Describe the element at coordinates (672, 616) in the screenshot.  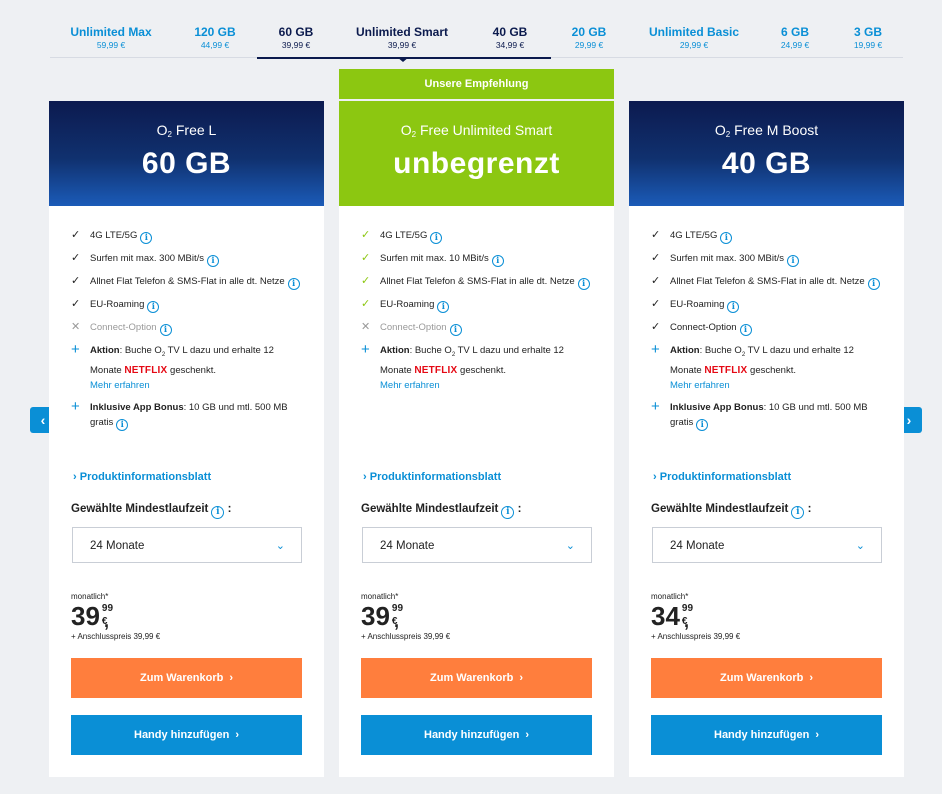
I see `monthly-price: 34 99 €,` at that location.